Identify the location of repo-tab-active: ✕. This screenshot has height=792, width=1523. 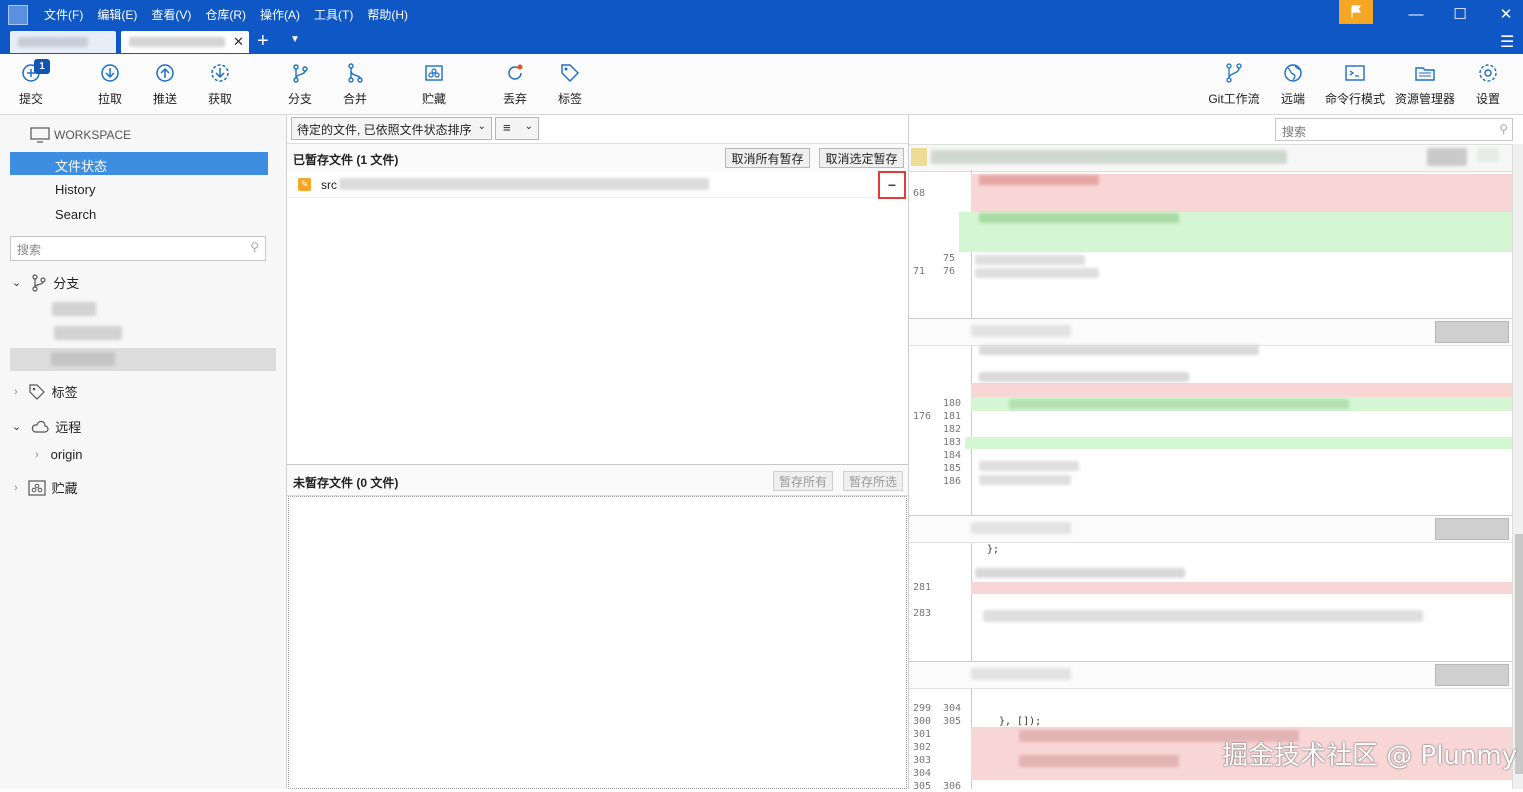
(185, 42).